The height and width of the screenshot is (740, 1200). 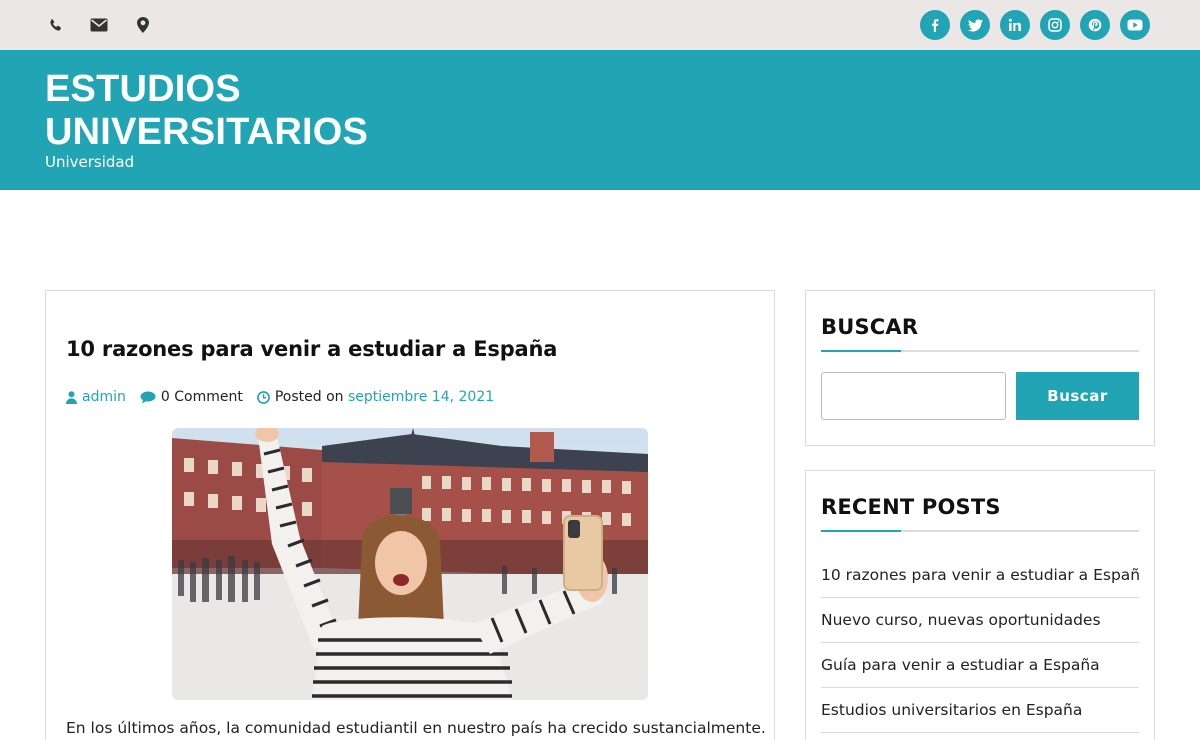 I want to click on recent-post-link: Estudios universitarios en España, so click(x=980, y=710).